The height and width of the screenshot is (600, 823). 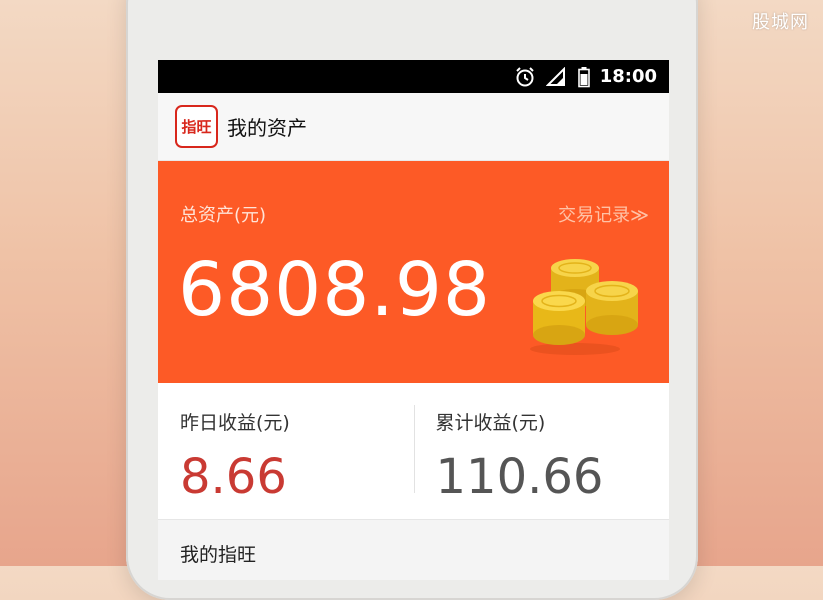 What do you see at coordinates (628, 76) in the screenshot?
I see `status-time: 18:00` at bounding box center [628, 76].